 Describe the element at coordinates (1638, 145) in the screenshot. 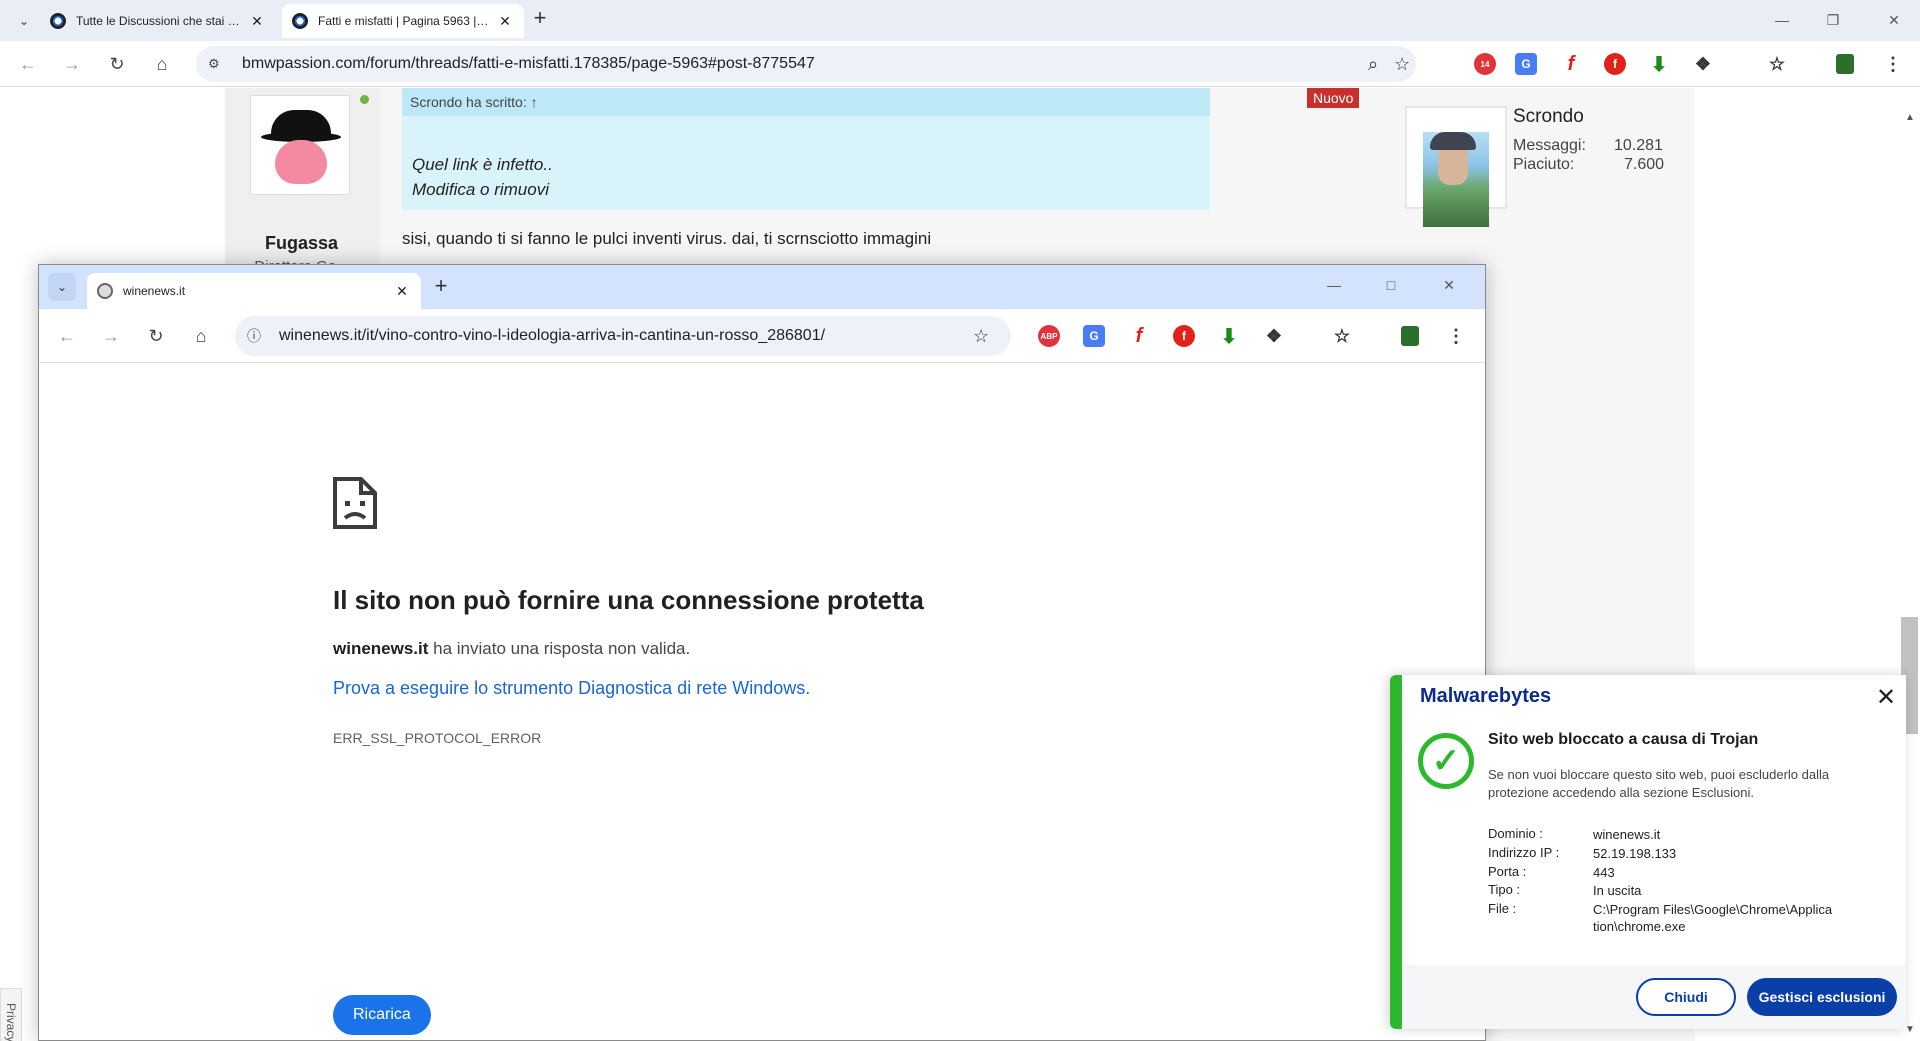

I see `messaggi-value: 10.281` at that location.